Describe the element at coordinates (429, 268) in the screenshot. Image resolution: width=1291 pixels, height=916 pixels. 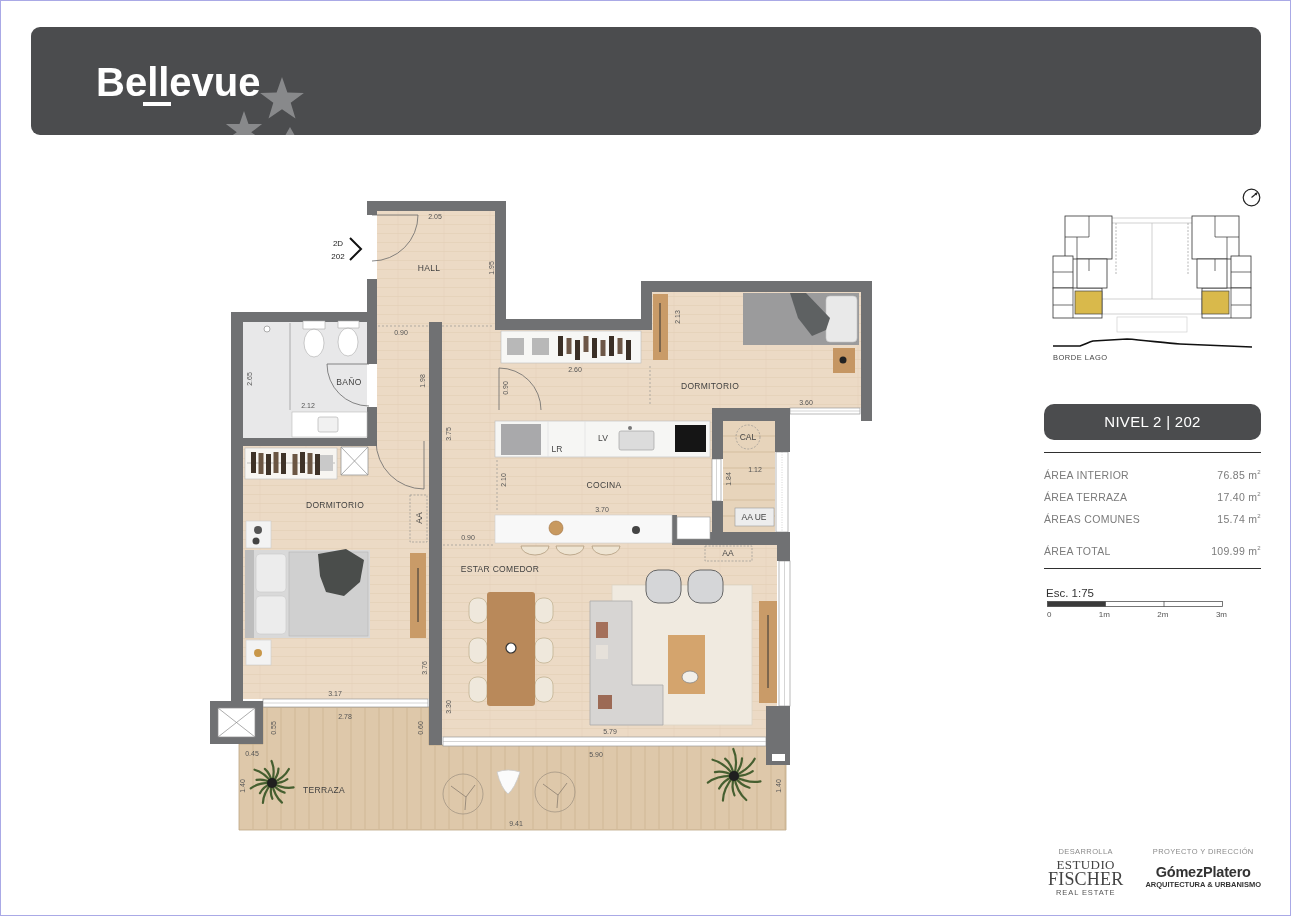
I see `room-label: HALL` at that location.